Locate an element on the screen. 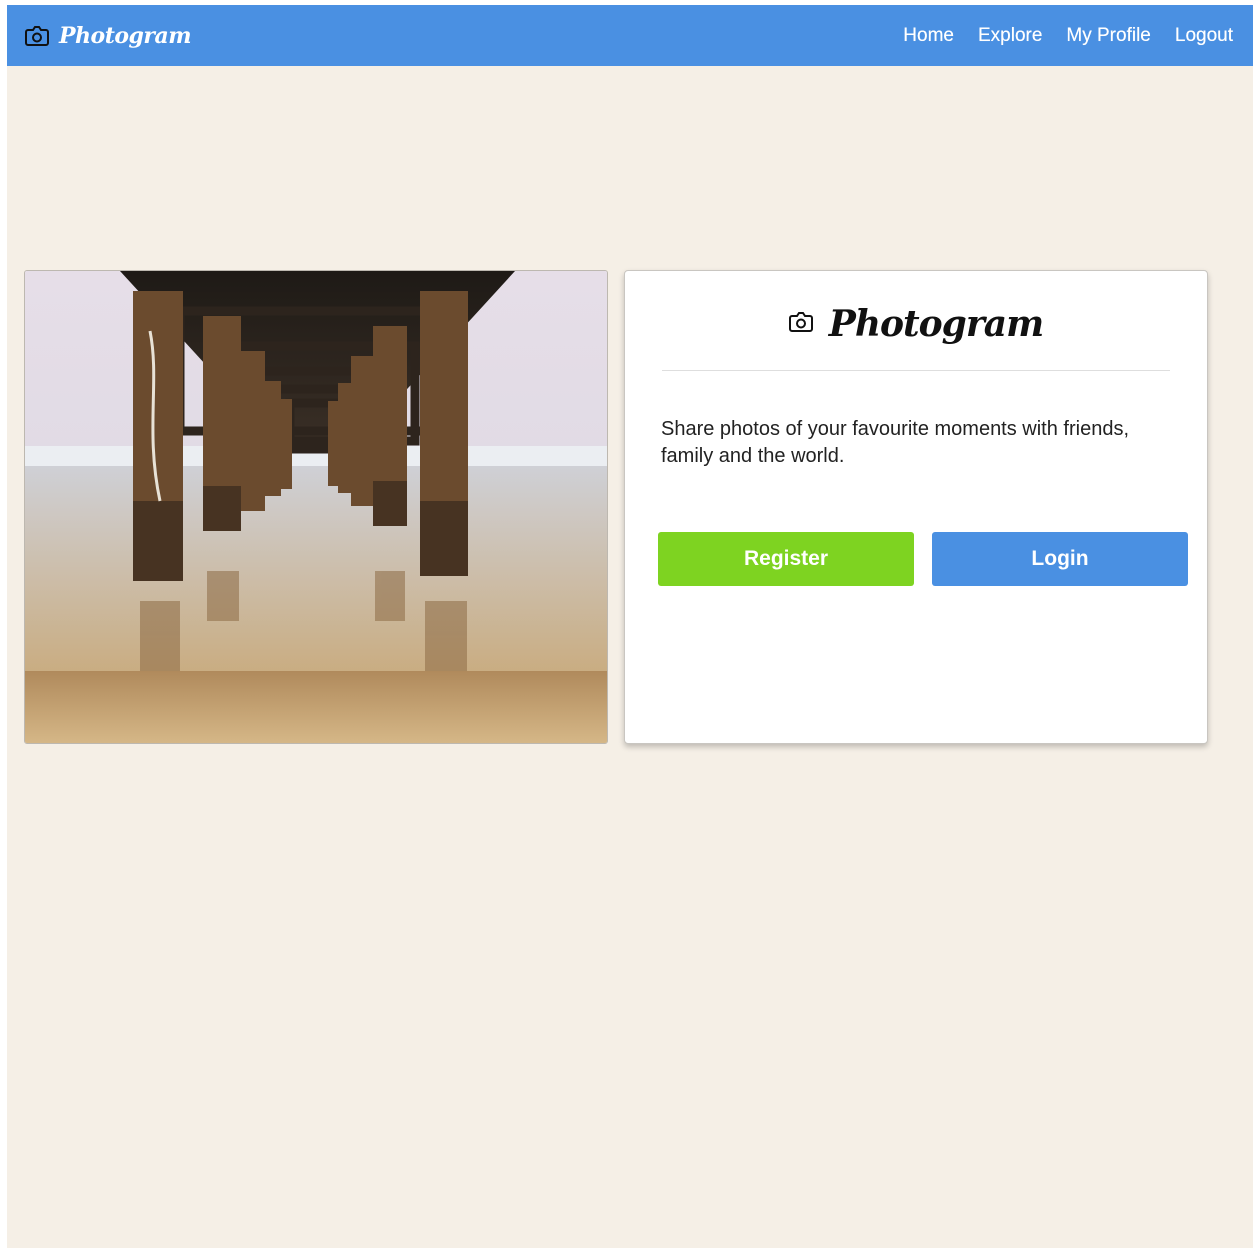 This screenshot has width=1253, height=1248. divider is located at coordinates (916, 370).